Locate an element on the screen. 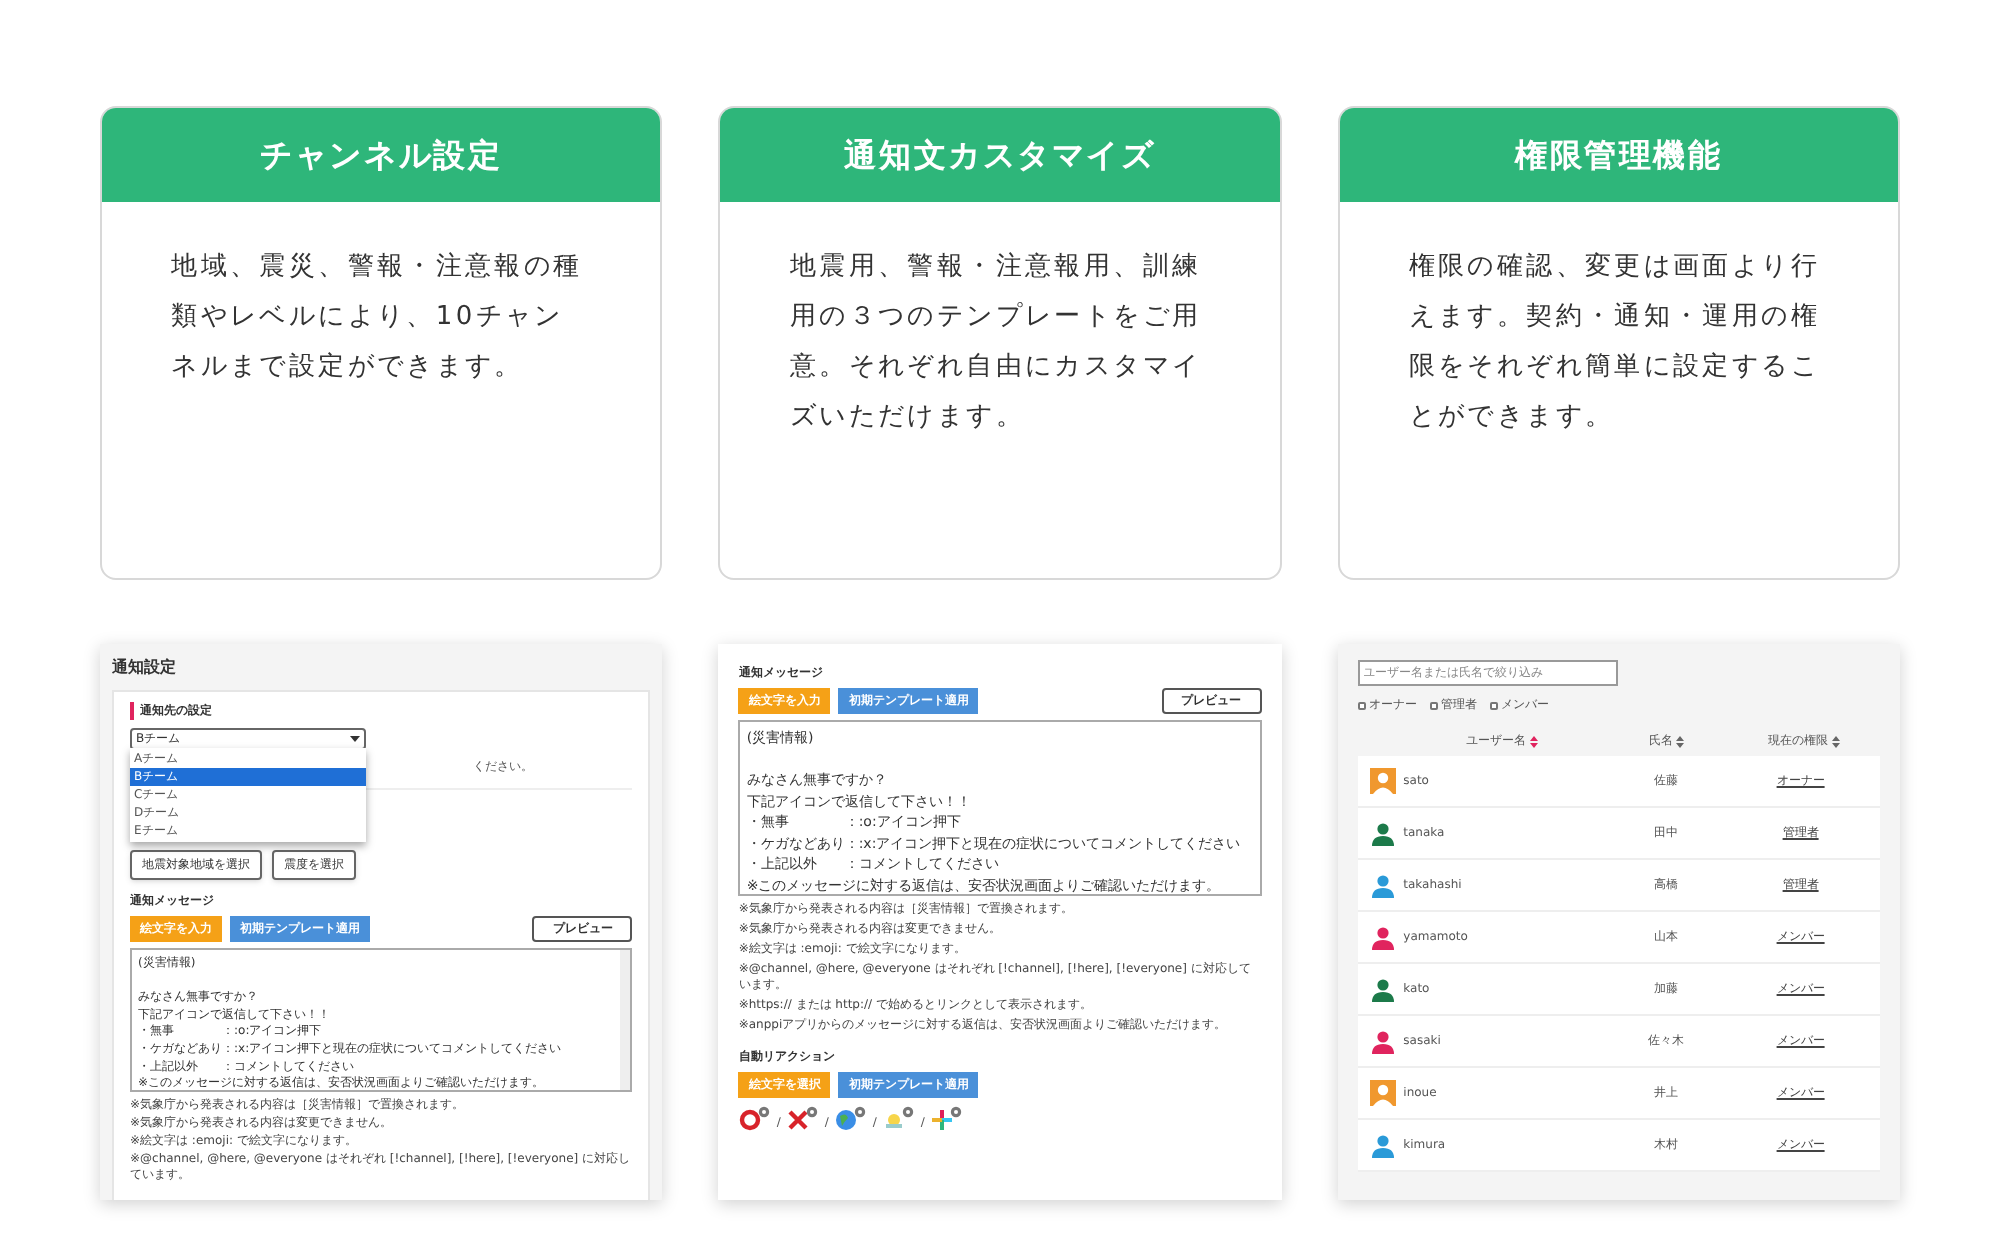  pinwheel-emoji-icon is located at coordinates (946, 1119).